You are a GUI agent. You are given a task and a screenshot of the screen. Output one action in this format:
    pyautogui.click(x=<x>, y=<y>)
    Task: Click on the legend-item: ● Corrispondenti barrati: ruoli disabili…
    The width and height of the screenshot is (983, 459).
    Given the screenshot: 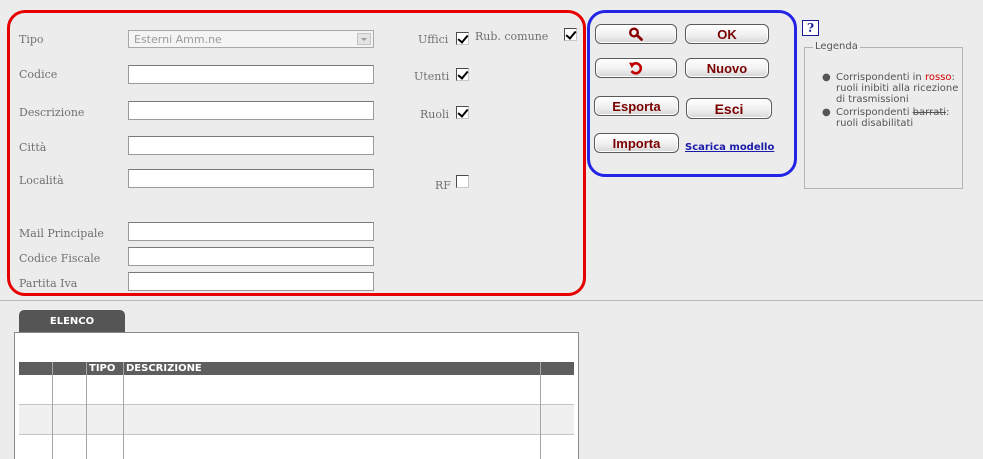 What is the action you would take?
    pyautogui.click(x=886, y=118)
    